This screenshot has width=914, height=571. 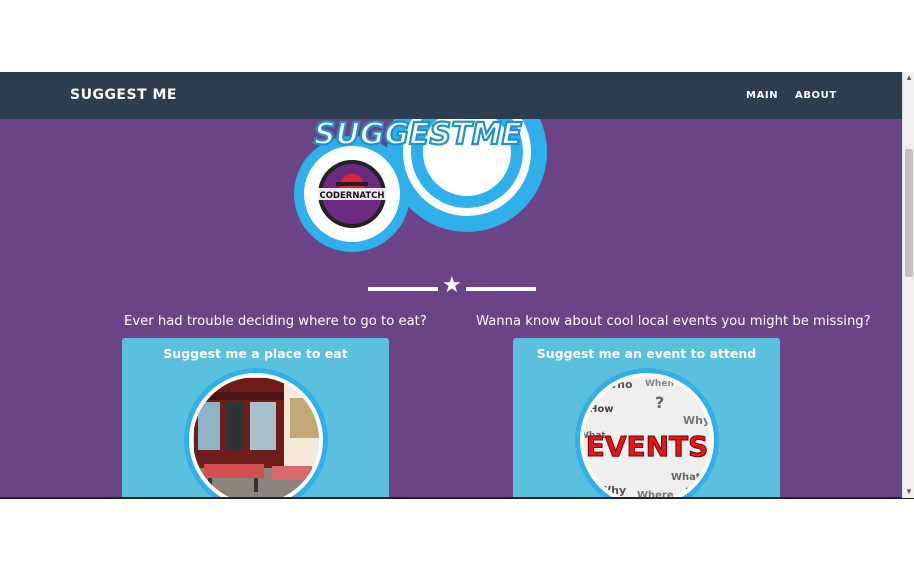 What do you see at coordinates (457, 498) in the screenshot?
I see `bottom-border` at bounding box center [457, 498].